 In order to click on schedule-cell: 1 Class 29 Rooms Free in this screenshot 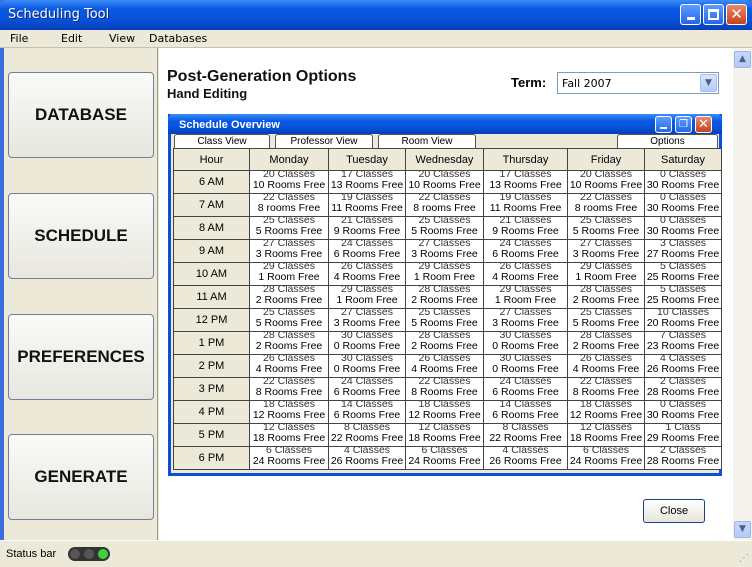, I will do `click(683, 435)`.